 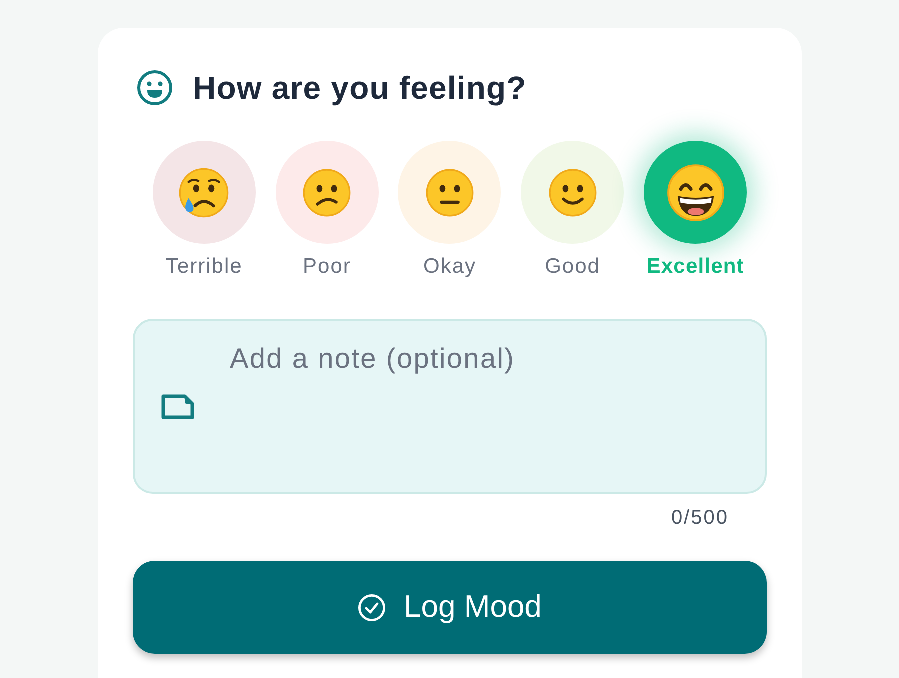 I want to click on log-mood-button: Log Mood, so click(x=450, y=607).